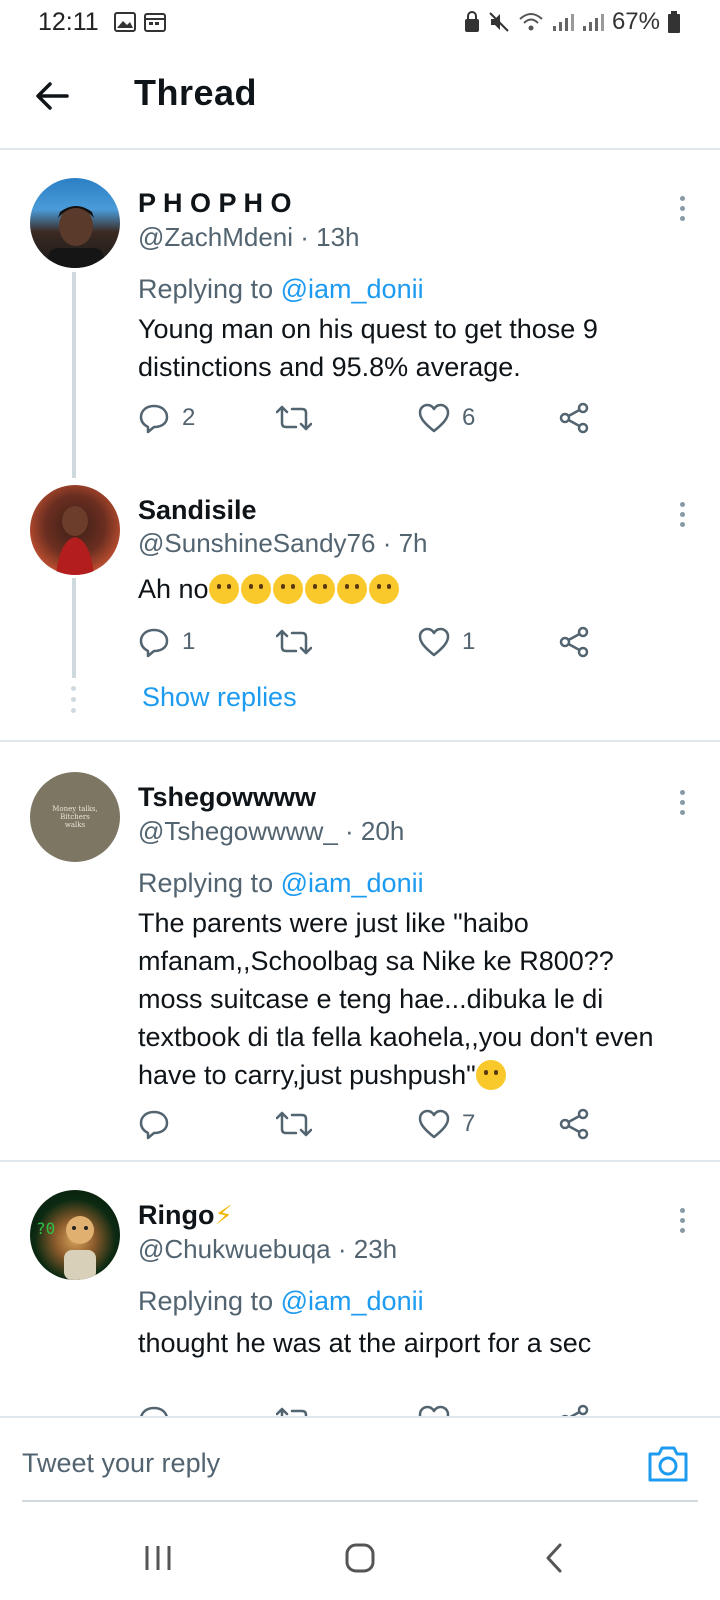 The height and width of the screenshot is (1600, 720). Describe the element at coordinates (173, 589) in the screenshot. I see `tweet-text-content: Ah no` at that location.